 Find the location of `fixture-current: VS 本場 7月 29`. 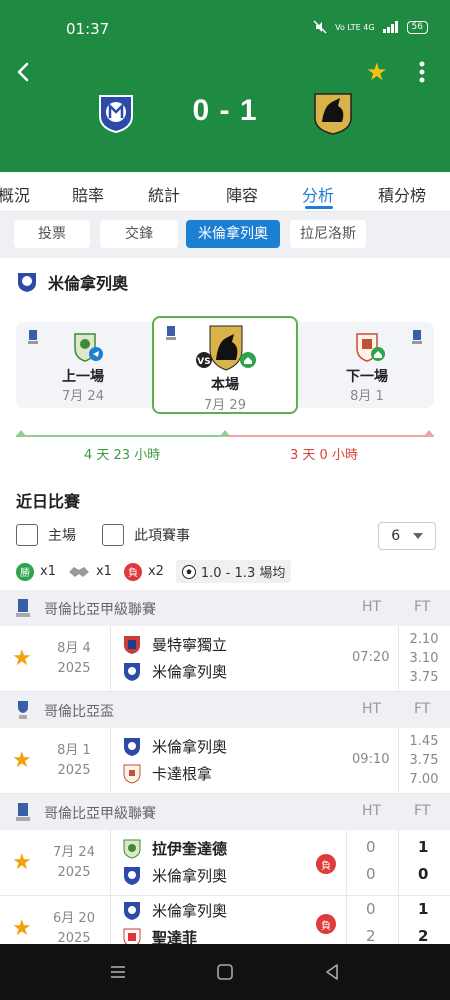

fixture-current: VS 本場 7月 29 is located at coordinates (225, 365).